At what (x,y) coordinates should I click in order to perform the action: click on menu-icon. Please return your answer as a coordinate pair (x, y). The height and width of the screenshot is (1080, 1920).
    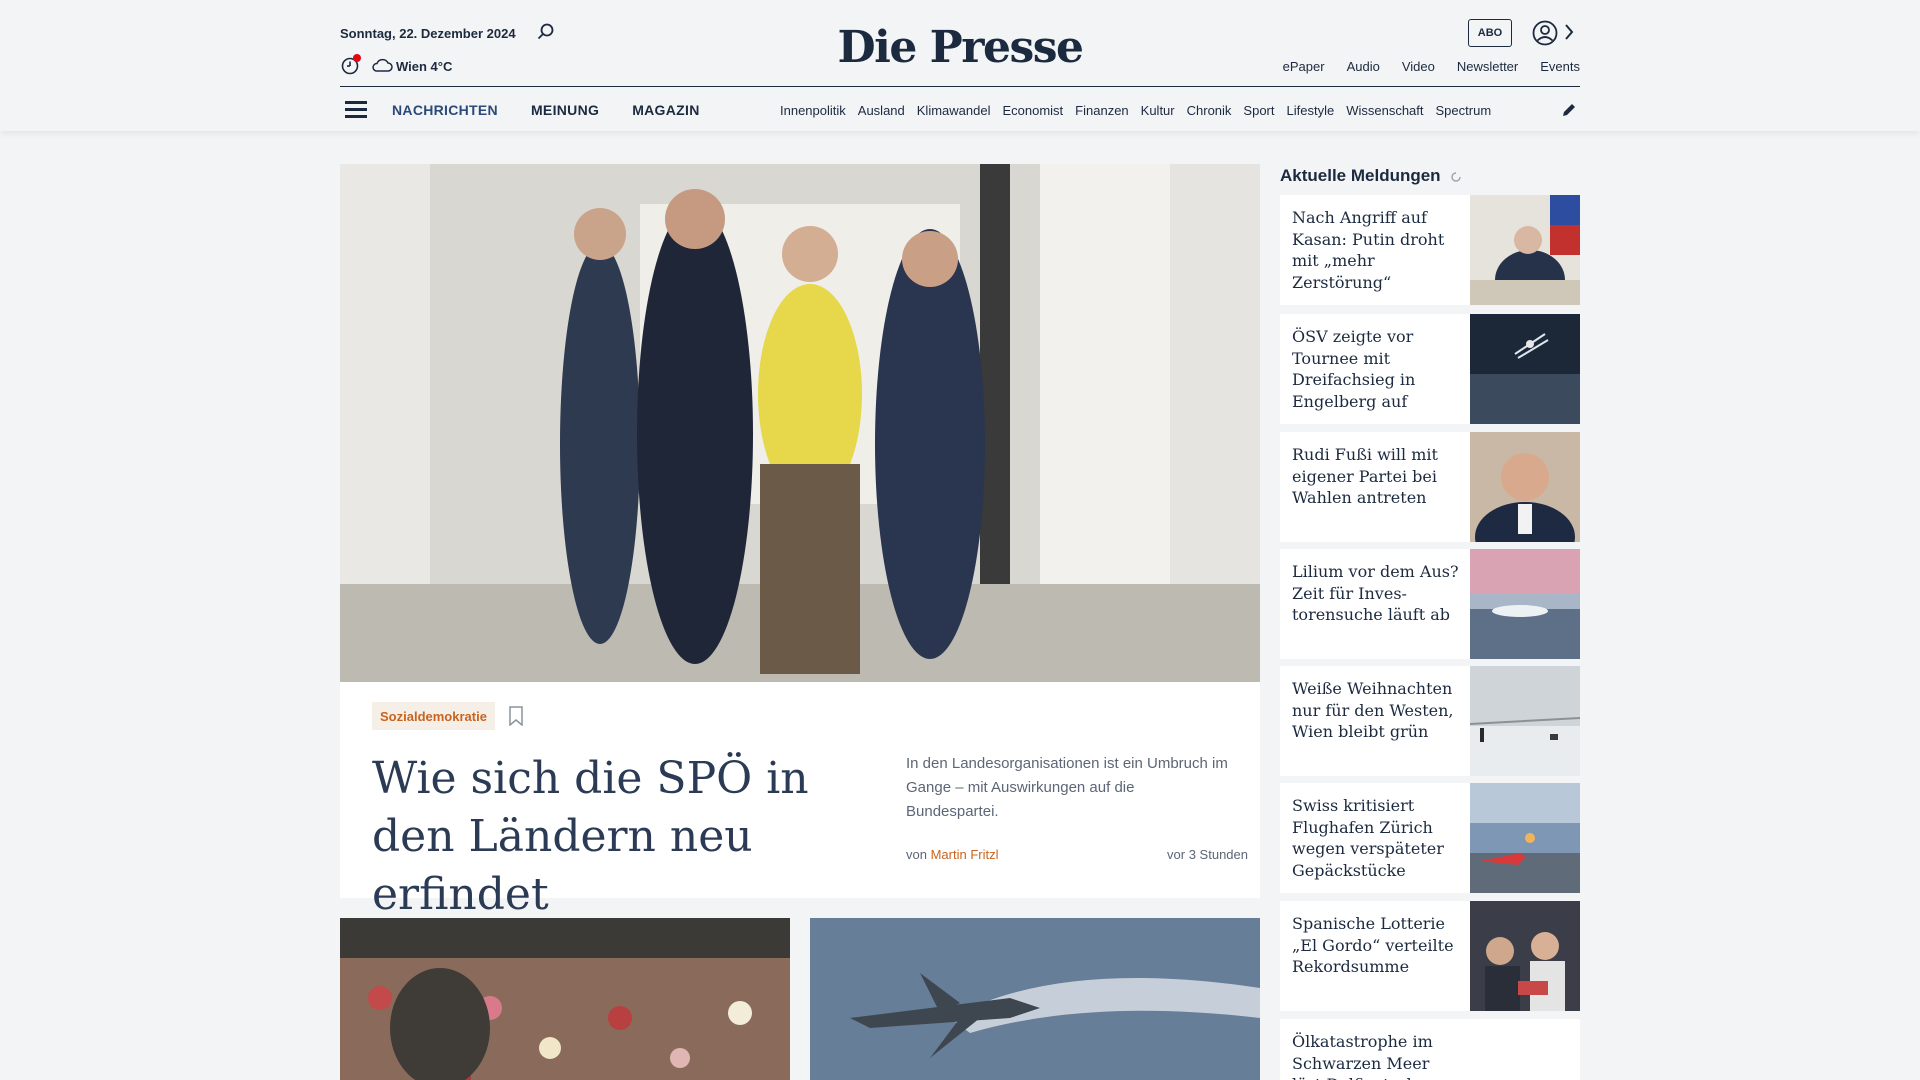
    Looking at the image, I should click on (356, 109).